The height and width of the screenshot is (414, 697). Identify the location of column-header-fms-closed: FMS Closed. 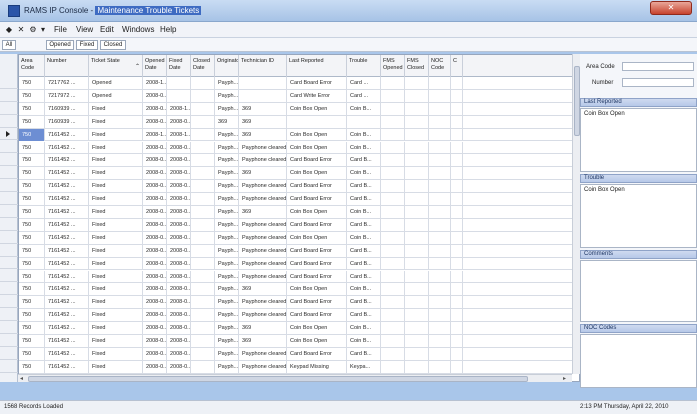
(417, 66).